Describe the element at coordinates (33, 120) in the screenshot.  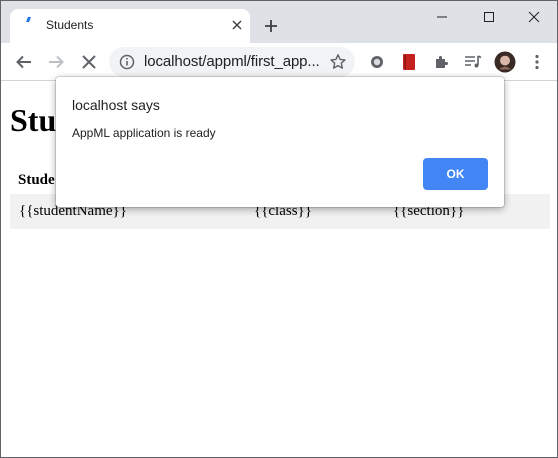
I see `page-title: Stu` at that location.